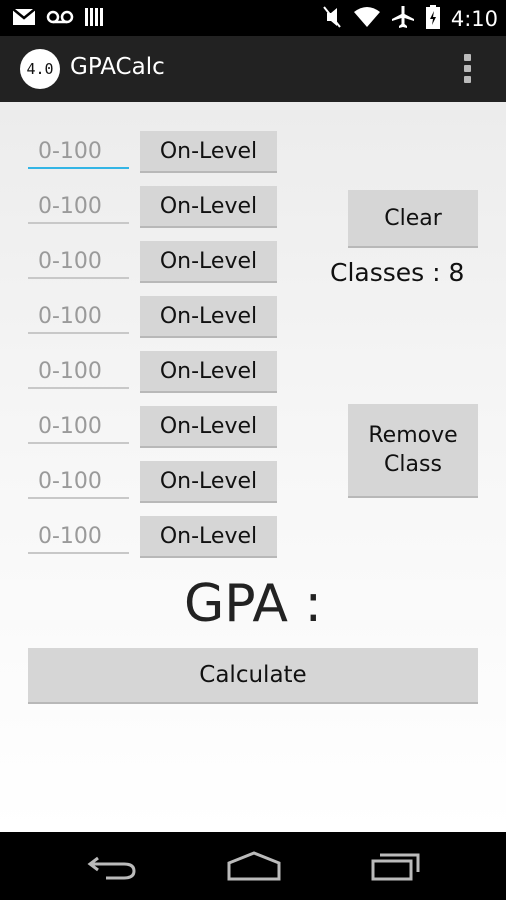 This screenshot has width=506, height=900. I want to click on overflow-menu-icon, so click(468, 69).